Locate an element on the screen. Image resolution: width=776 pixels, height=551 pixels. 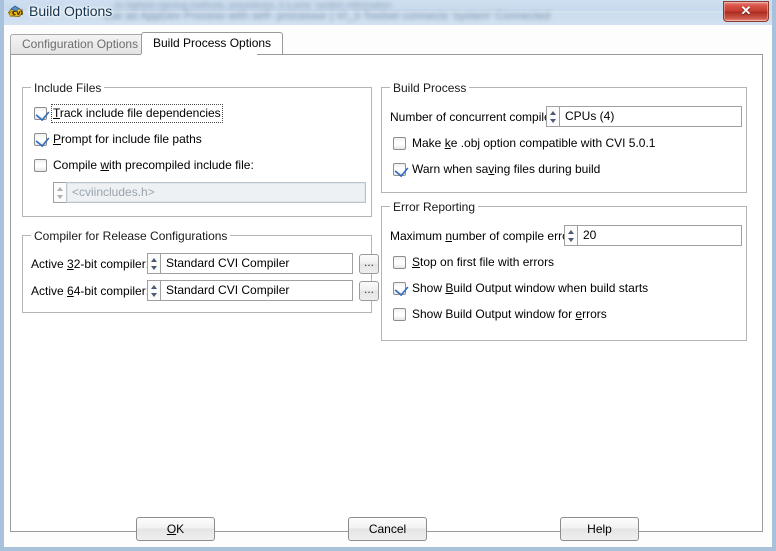
group-title-build-process: Build Process is located at coordinates (430, 88).